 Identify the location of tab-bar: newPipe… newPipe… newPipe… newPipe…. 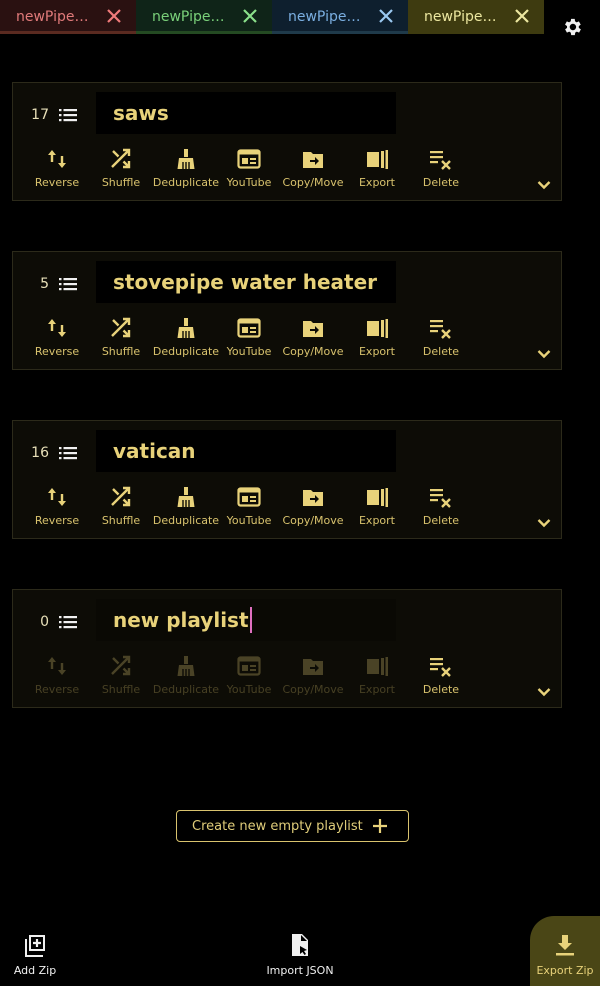
(272, 17).